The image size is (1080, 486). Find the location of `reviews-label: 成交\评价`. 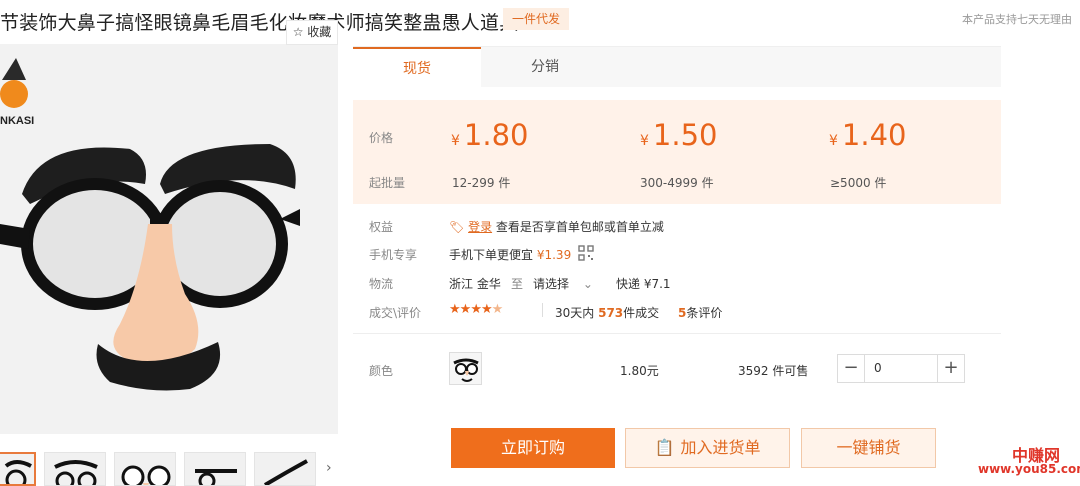

reviews-label: 成交\评价 is located at coordinates (395, 313).